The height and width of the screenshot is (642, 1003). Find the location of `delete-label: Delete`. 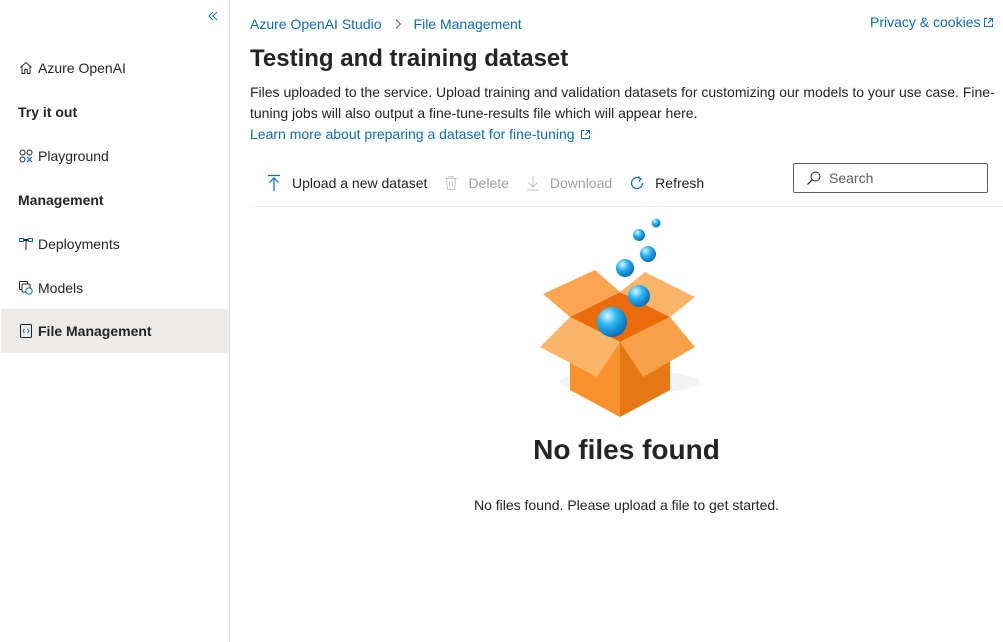

delete-label: Delete is located at coordinates (488, 183).